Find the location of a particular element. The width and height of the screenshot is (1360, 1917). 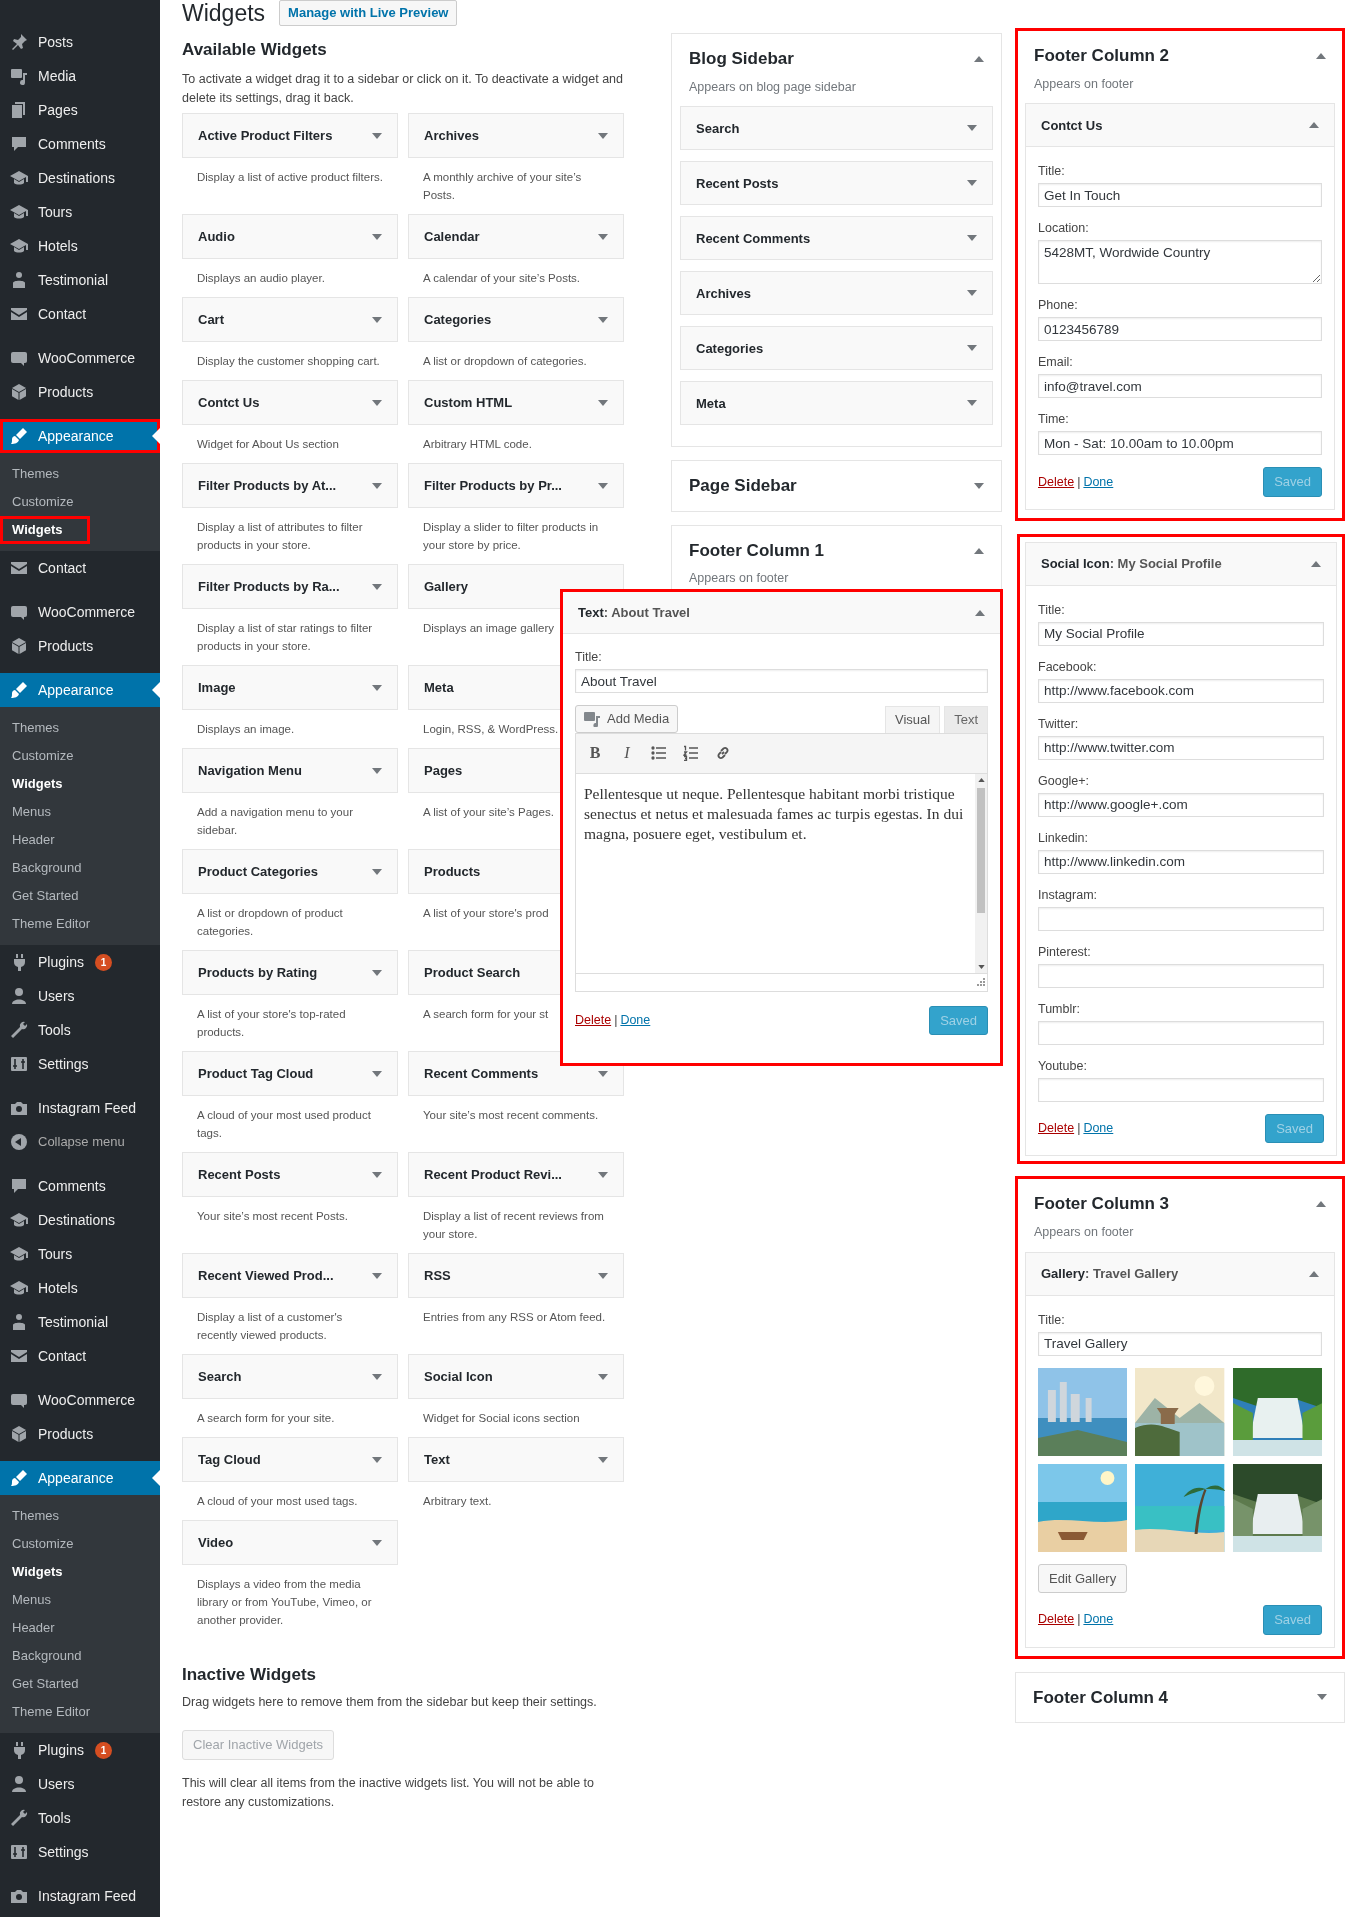

input-field: Mon - Sat: 10.00am to 10.00pm is located at coordinates (1180, 443).